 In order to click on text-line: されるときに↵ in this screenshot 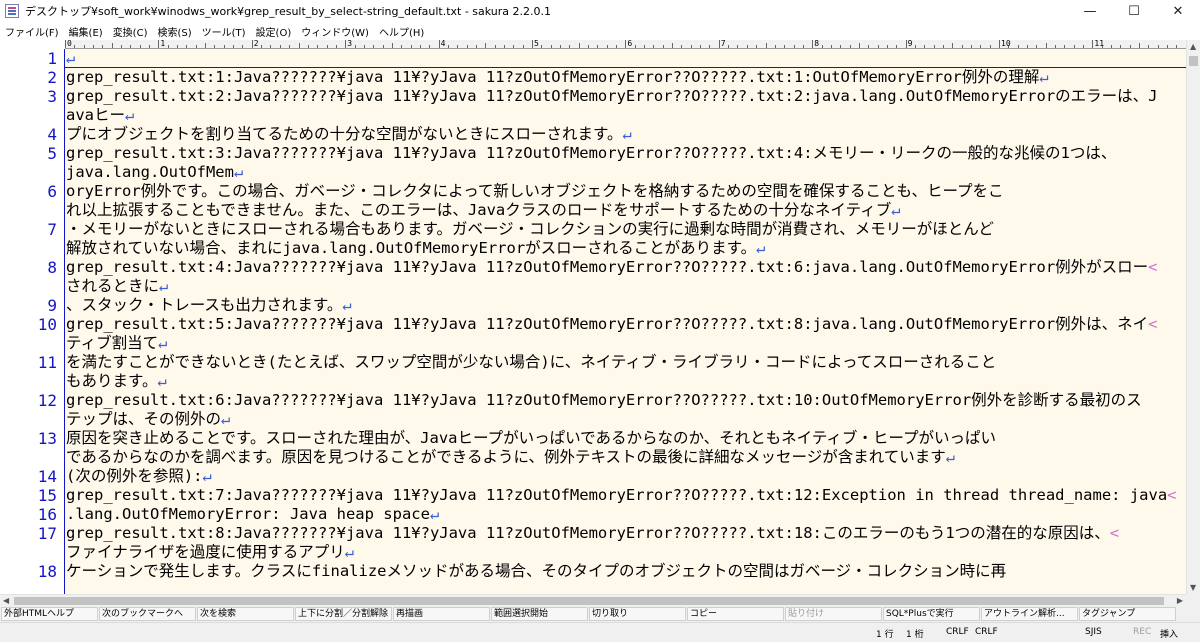, I will do `click(117, 286)`.